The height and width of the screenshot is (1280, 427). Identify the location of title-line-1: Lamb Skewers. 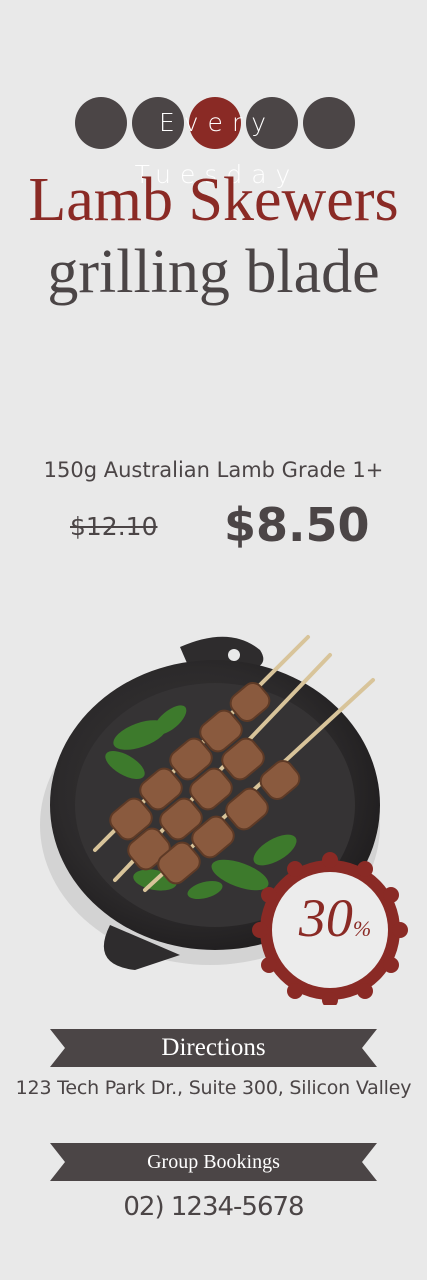
(213, 200).